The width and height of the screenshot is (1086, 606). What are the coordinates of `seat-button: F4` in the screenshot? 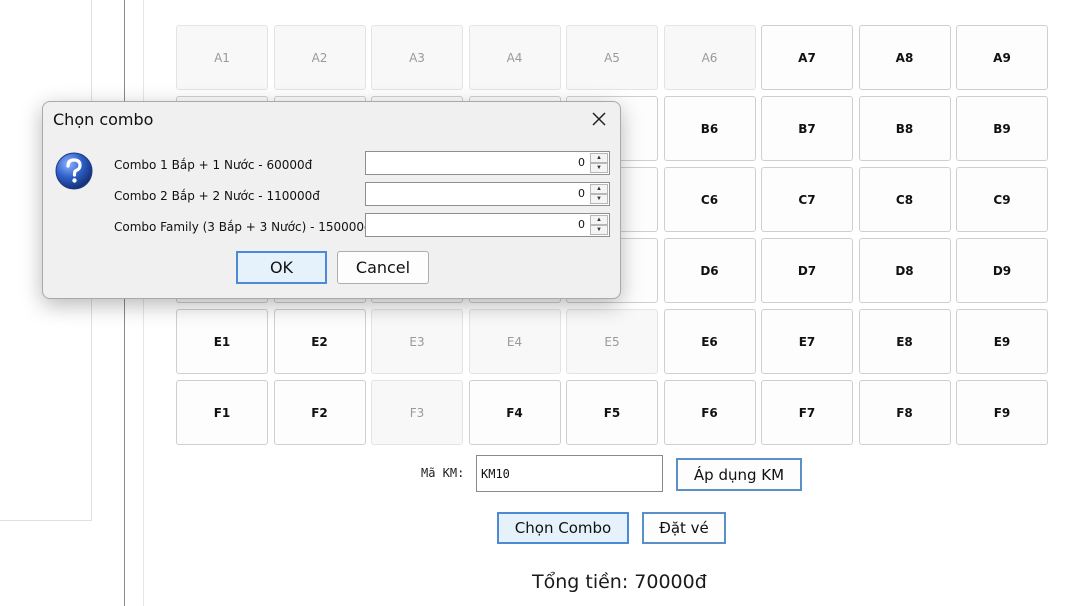 It's located at (514, 412).